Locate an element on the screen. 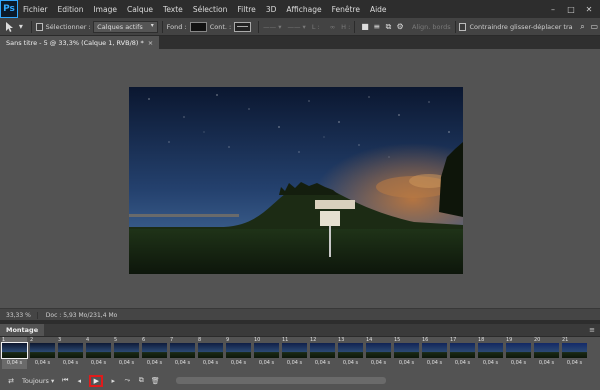 The height and width of the screenshot is (390, 600). timeline-frame: 7 0,04 s is located at coordinates (182, 353).